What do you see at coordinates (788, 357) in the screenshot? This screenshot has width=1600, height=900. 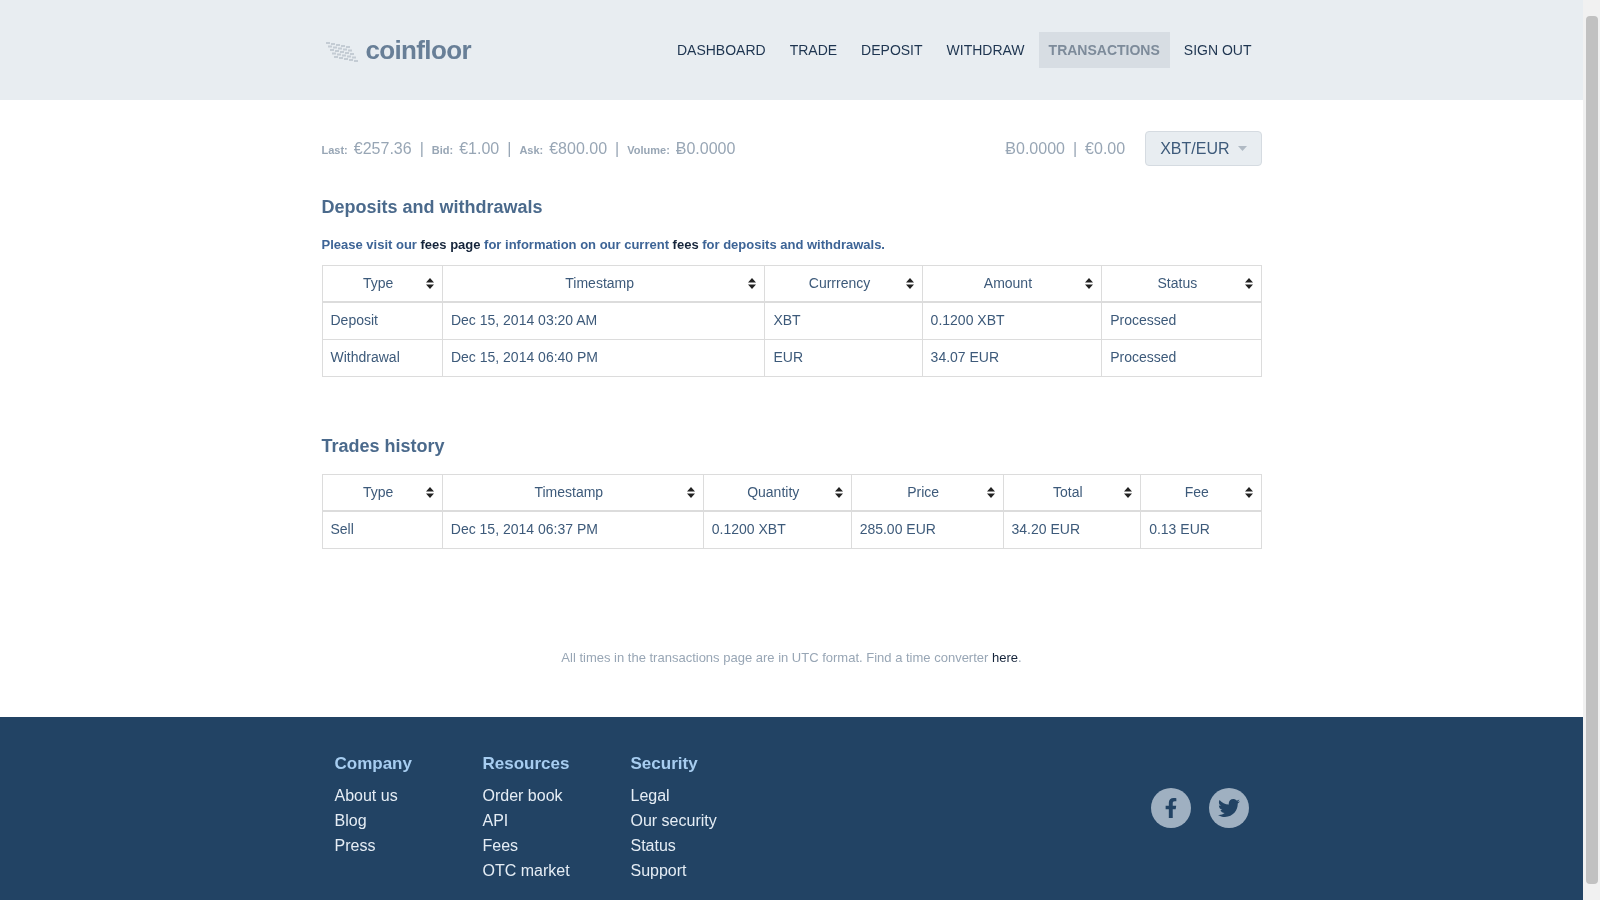 I see `table-cell: EUR` at bounding box center [788, 357].